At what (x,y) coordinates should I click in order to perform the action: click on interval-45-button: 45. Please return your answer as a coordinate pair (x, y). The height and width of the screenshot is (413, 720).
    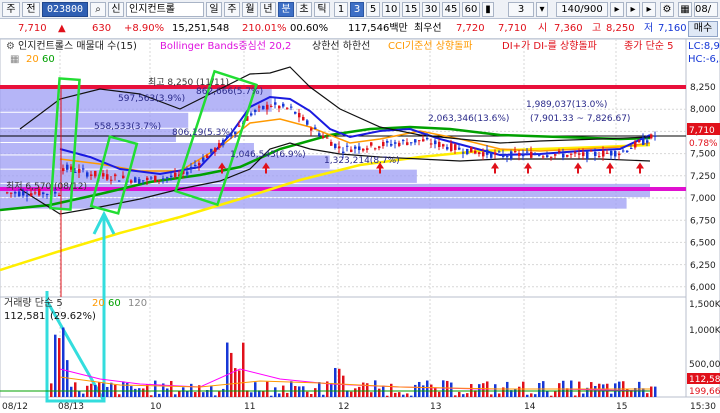
    Looking at the image, I should click on (451, 9).